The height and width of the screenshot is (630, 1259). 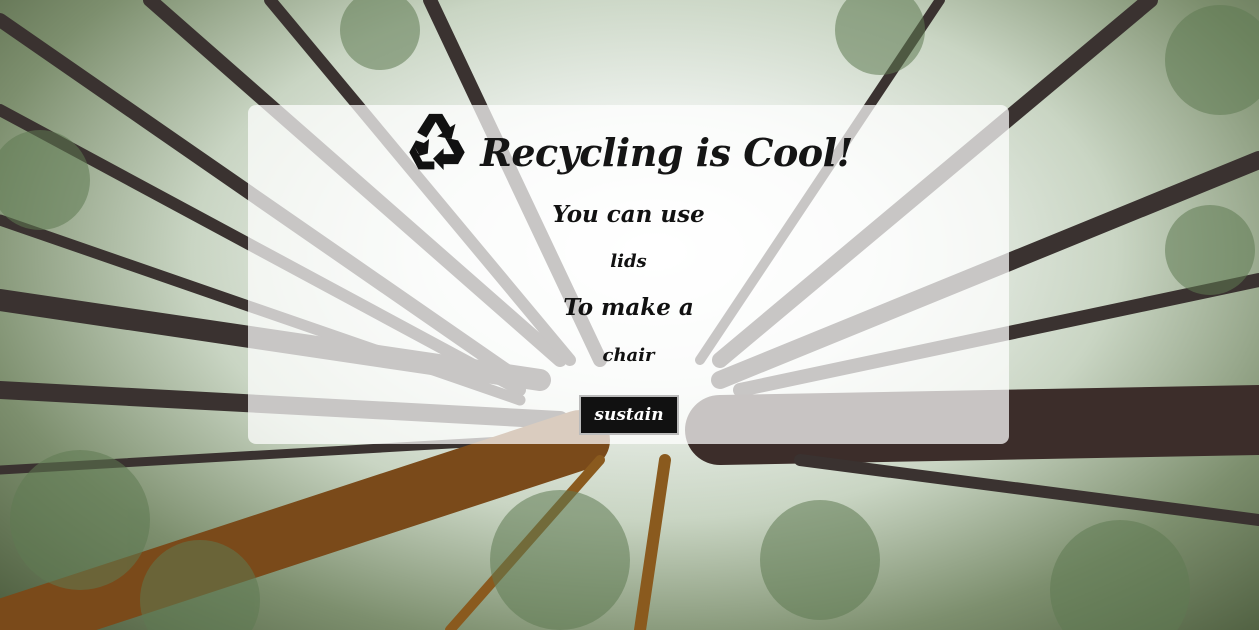 I want to click on sustain-button: sustain, so click(x=629, y=415).